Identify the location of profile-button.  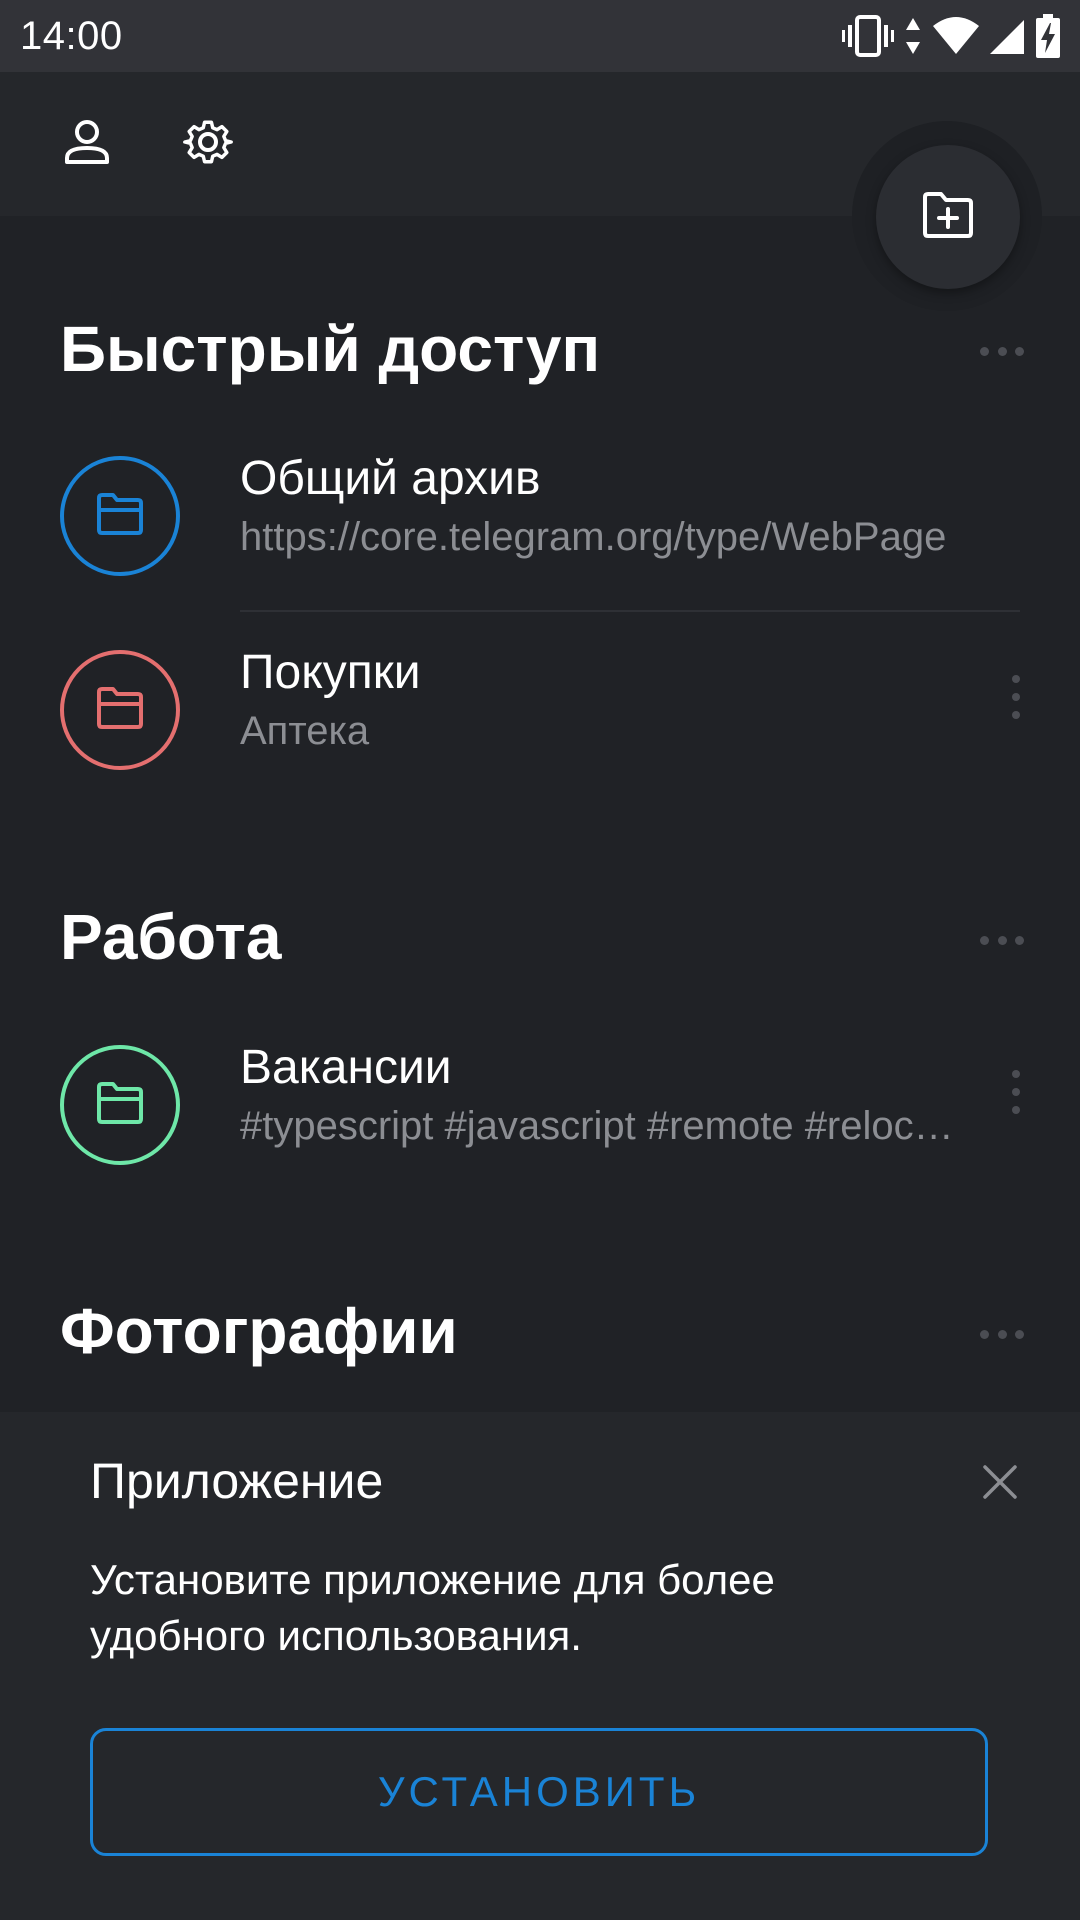
(87, 144).